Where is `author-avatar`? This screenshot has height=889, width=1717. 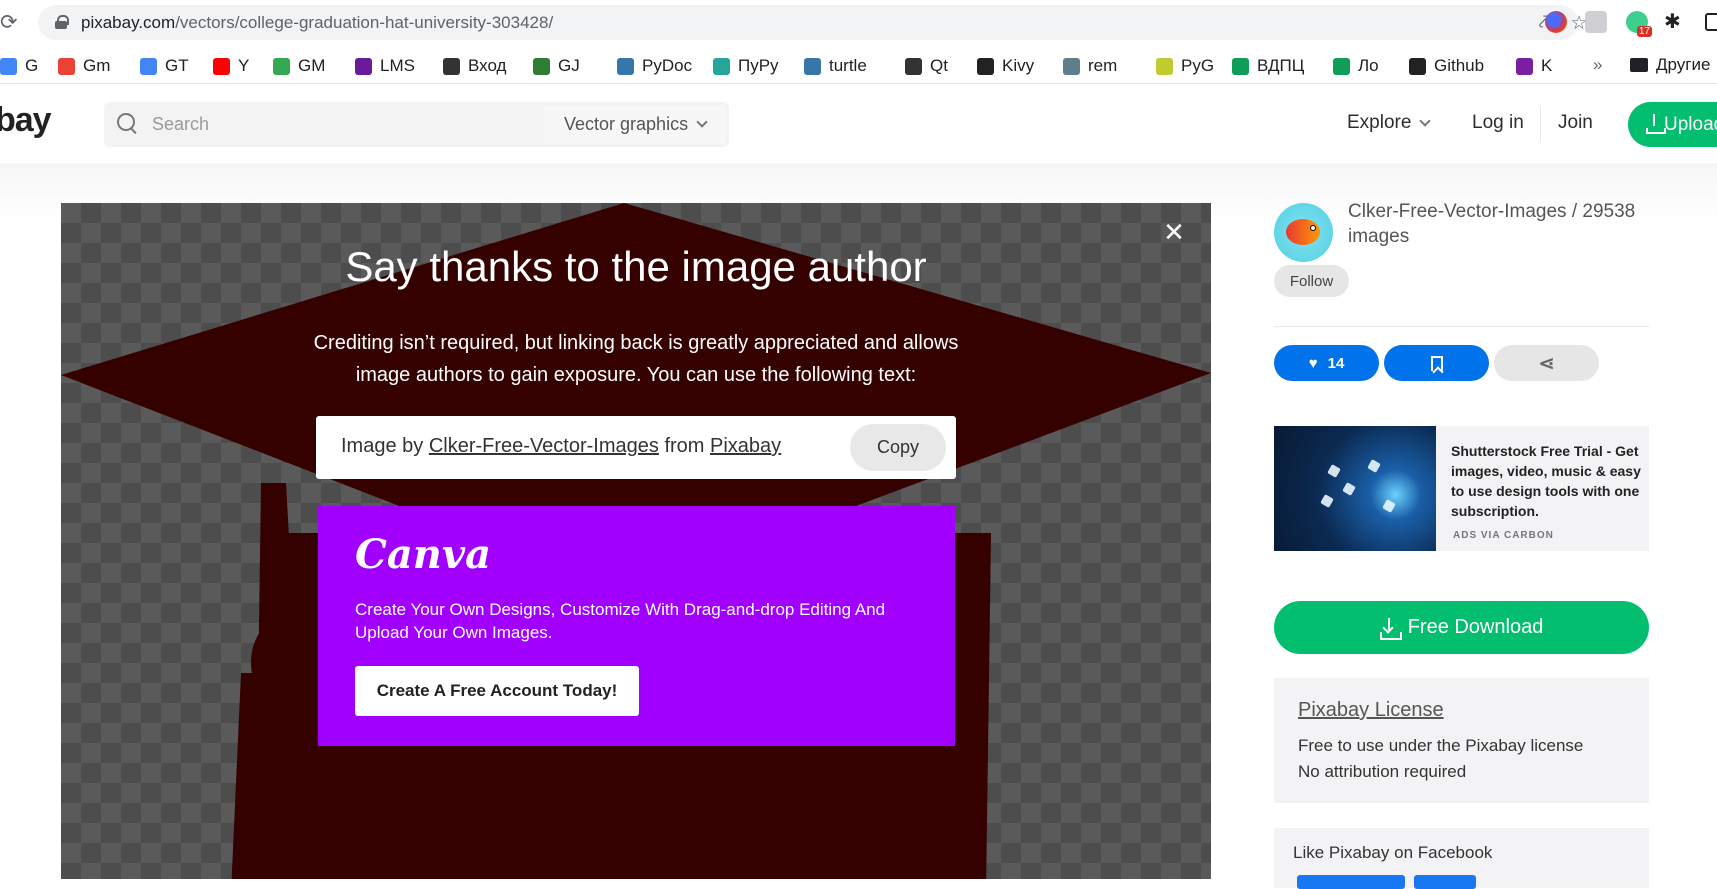
author-avatar is located at coordinates (1303, 232).